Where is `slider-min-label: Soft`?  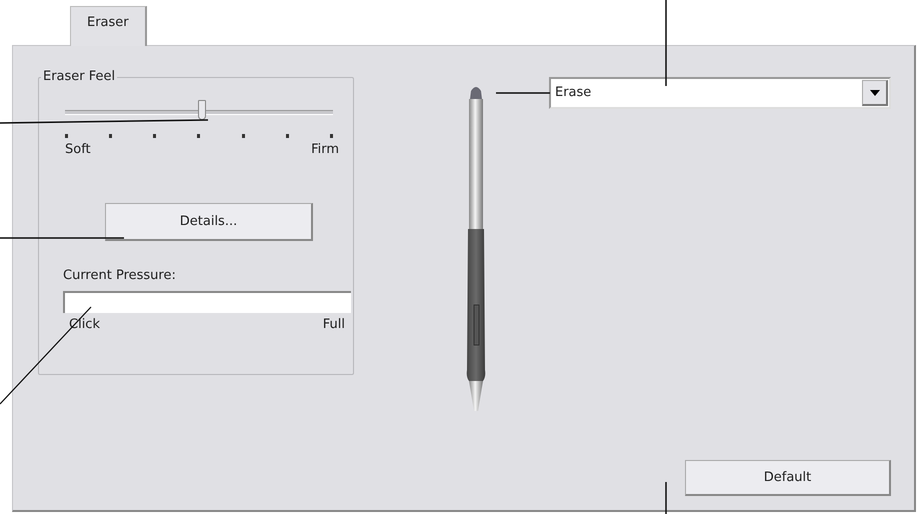
slider-min-label: Soft is located at coordinates (78, 149).